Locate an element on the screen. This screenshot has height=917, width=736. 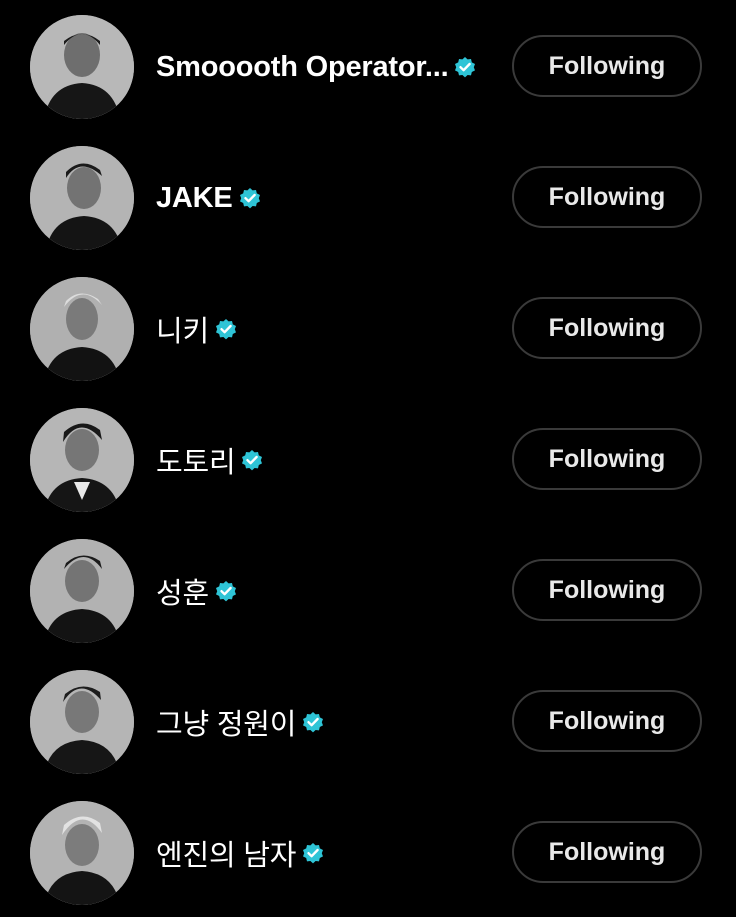
account-name: JAKE is located at coordinates (194, 198).